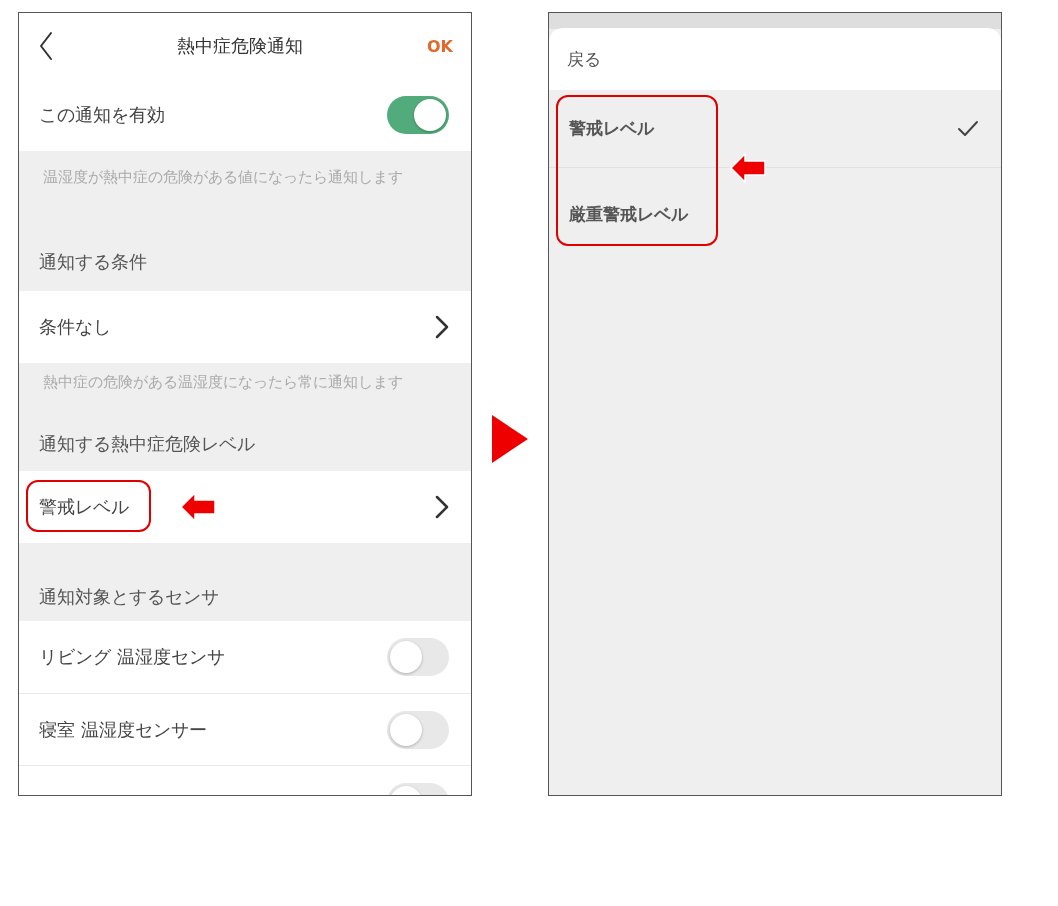 Image resolution: width=1058 pixels, height=906 pixels. I want to click on section-heading: 通知する熱中症危険レベル, so click(147, 444).